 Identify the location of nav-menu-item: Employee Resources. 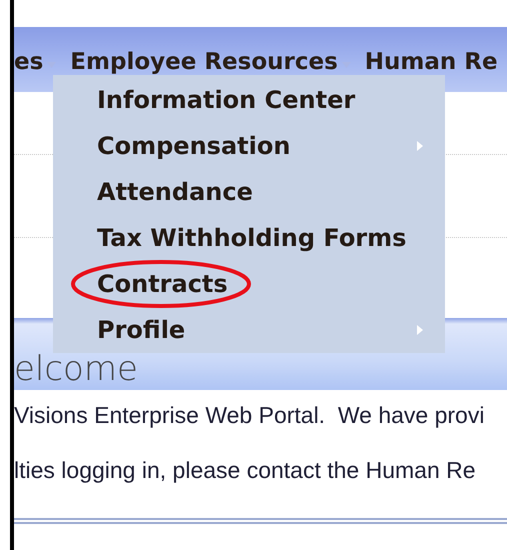
(210, 61).